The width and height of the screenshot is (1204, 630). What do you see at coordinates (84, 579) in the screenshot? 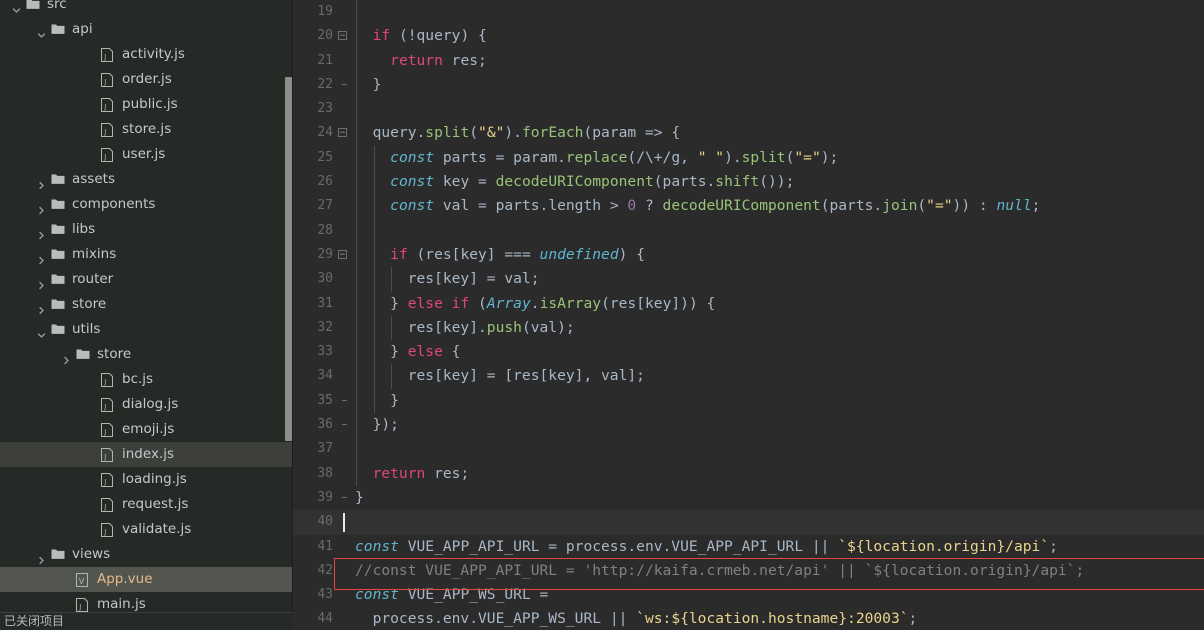
I see `vue-file-icon: V` at bounding box center [84, 579].